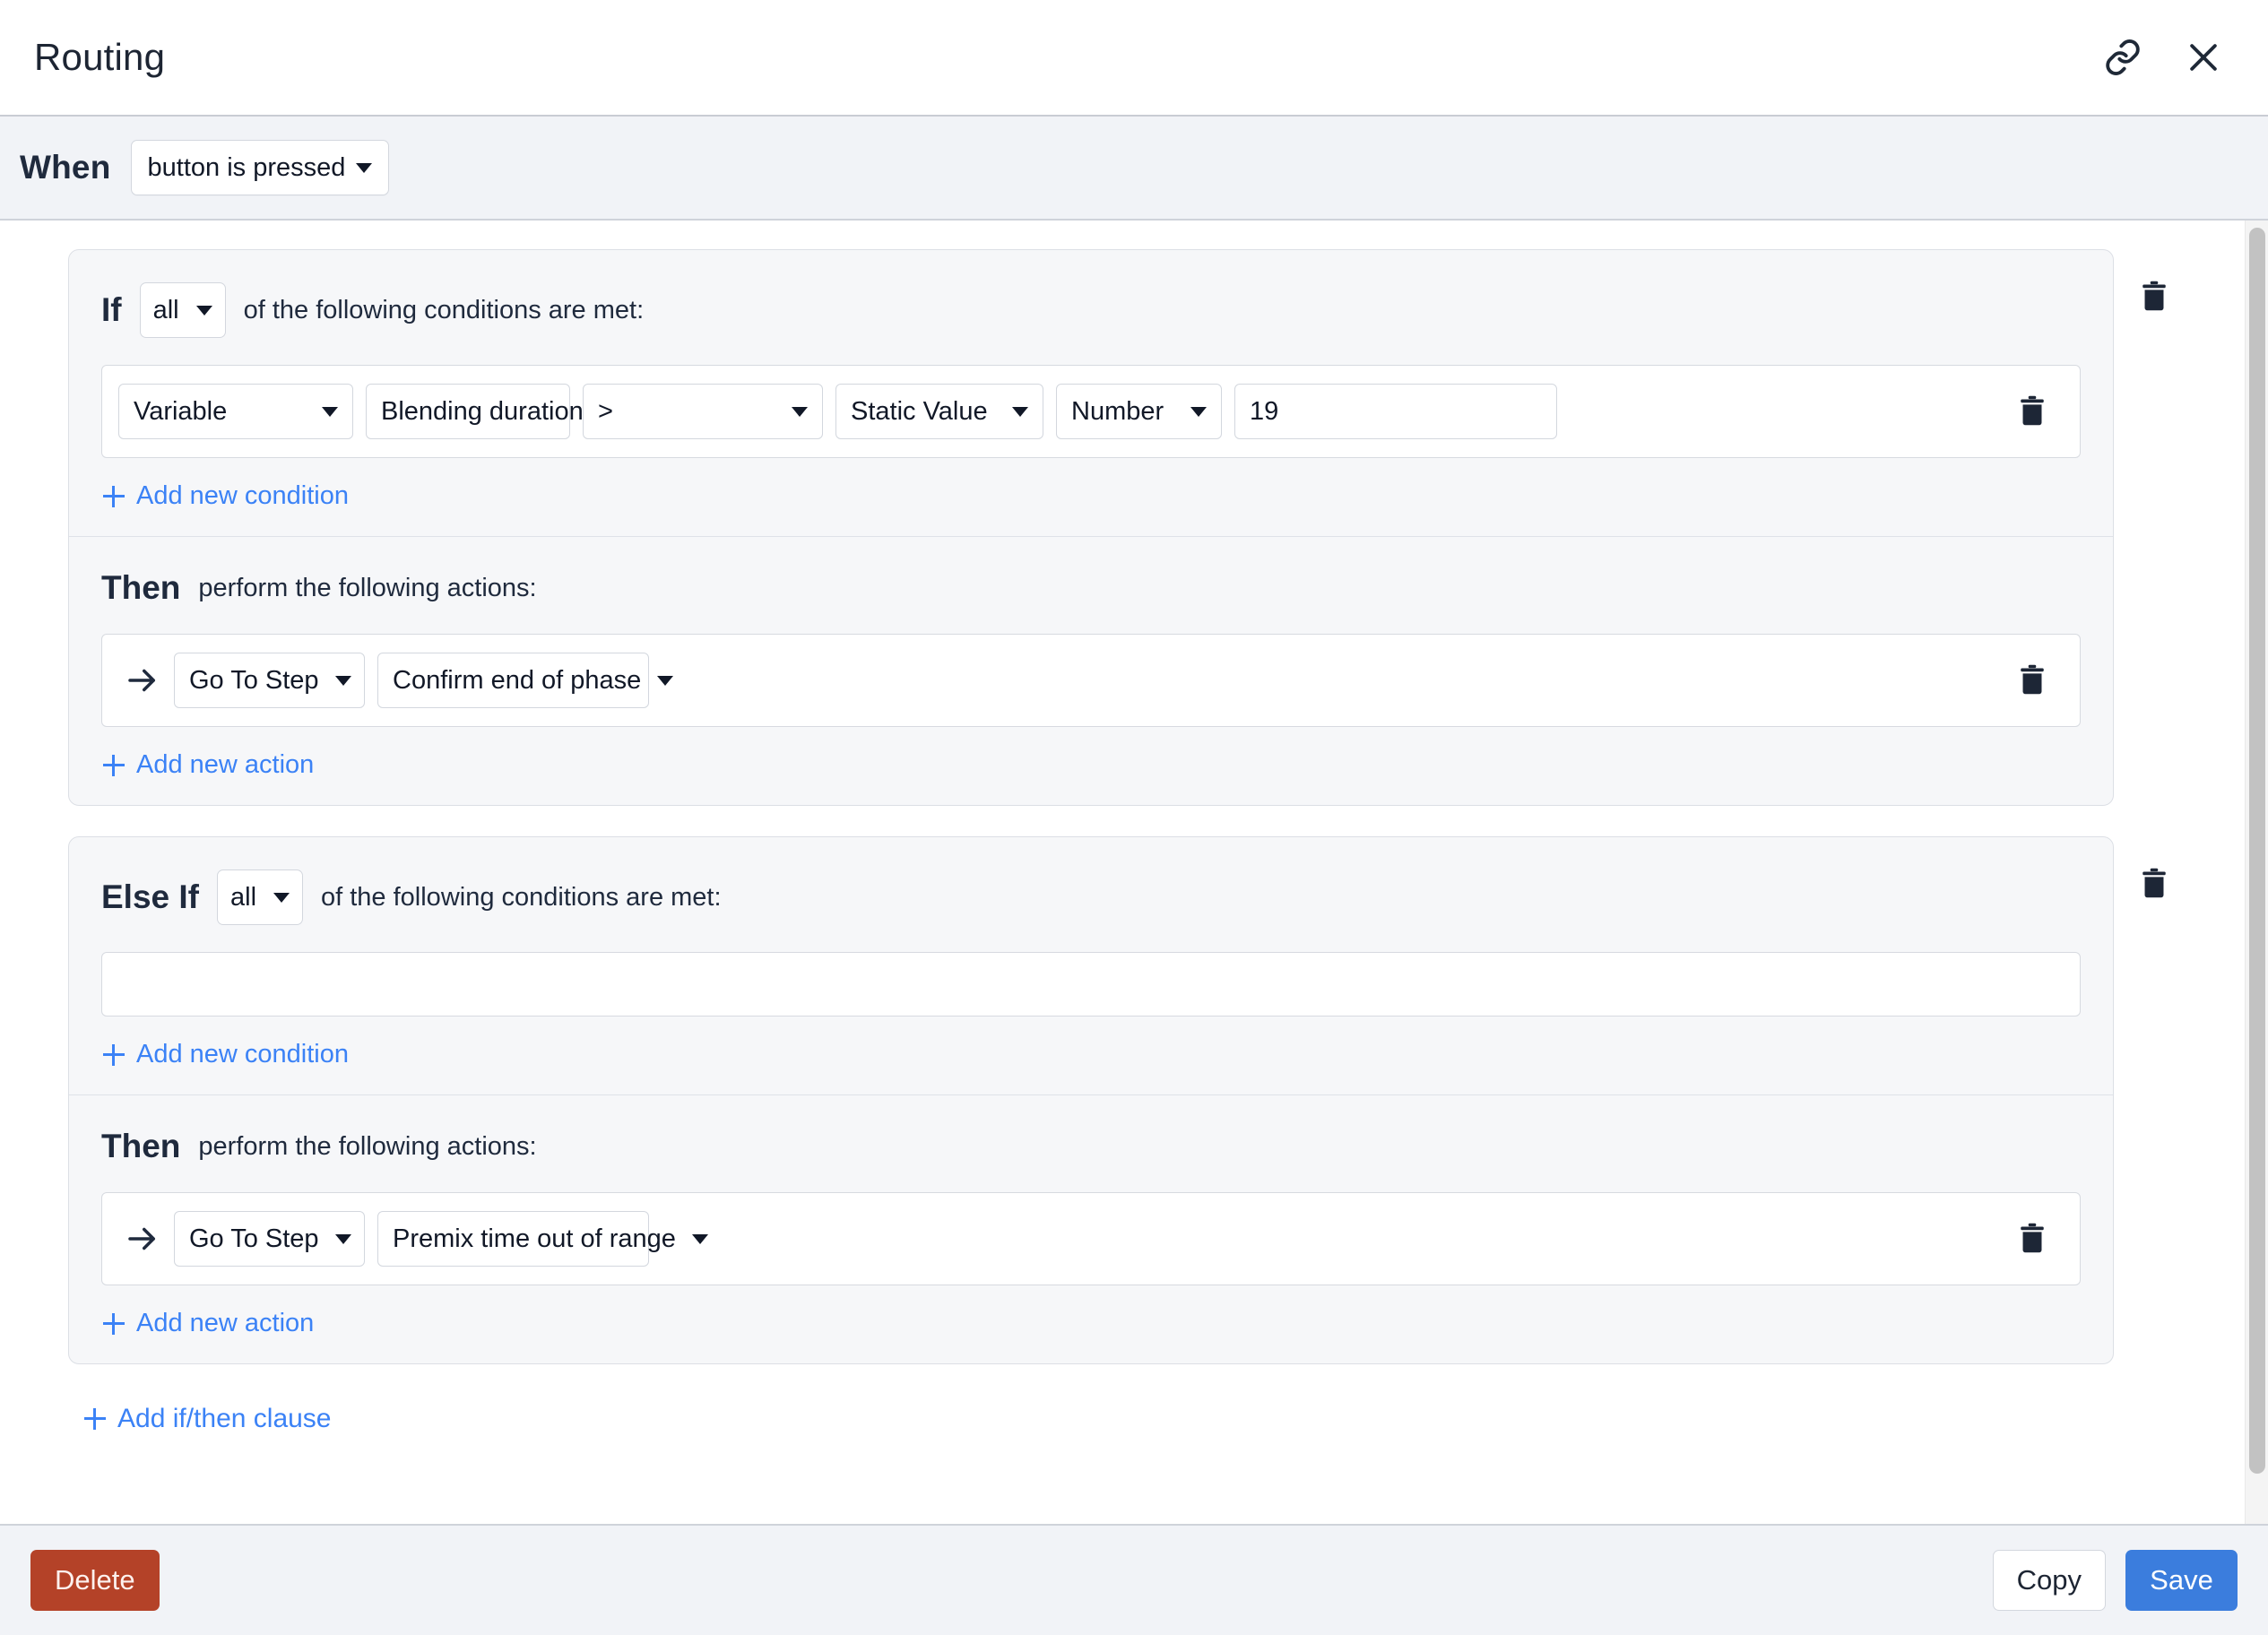 This screenshot has width=2268, height=1635. Describe the element at coordinates (521, 897) in the screenshot. I see `elseif-clause-subtext: of the following conditions are met:` at that location.